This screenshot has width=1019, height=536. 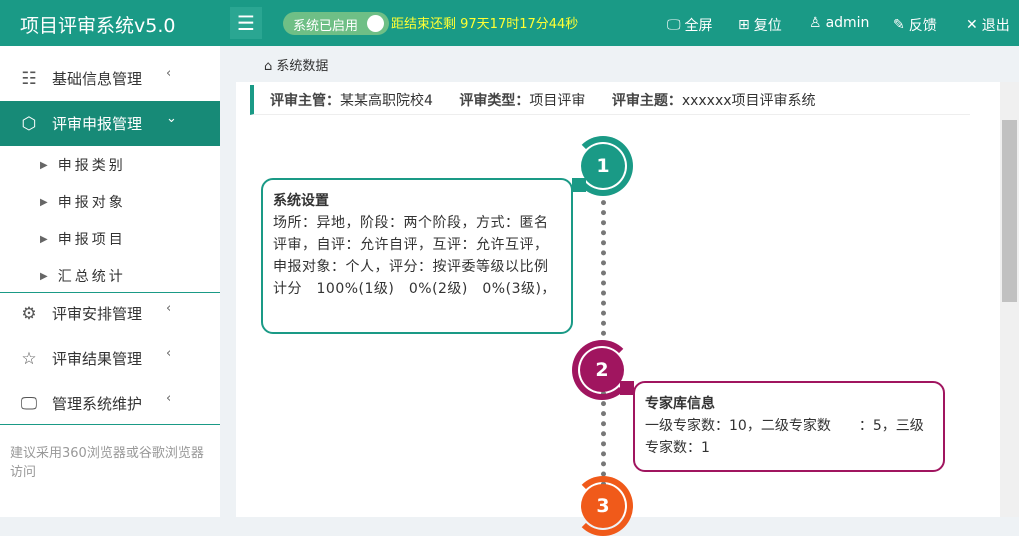 I want to click on submenu-item-summary: ▶ 汇总统计, so click(x=83, y=276).